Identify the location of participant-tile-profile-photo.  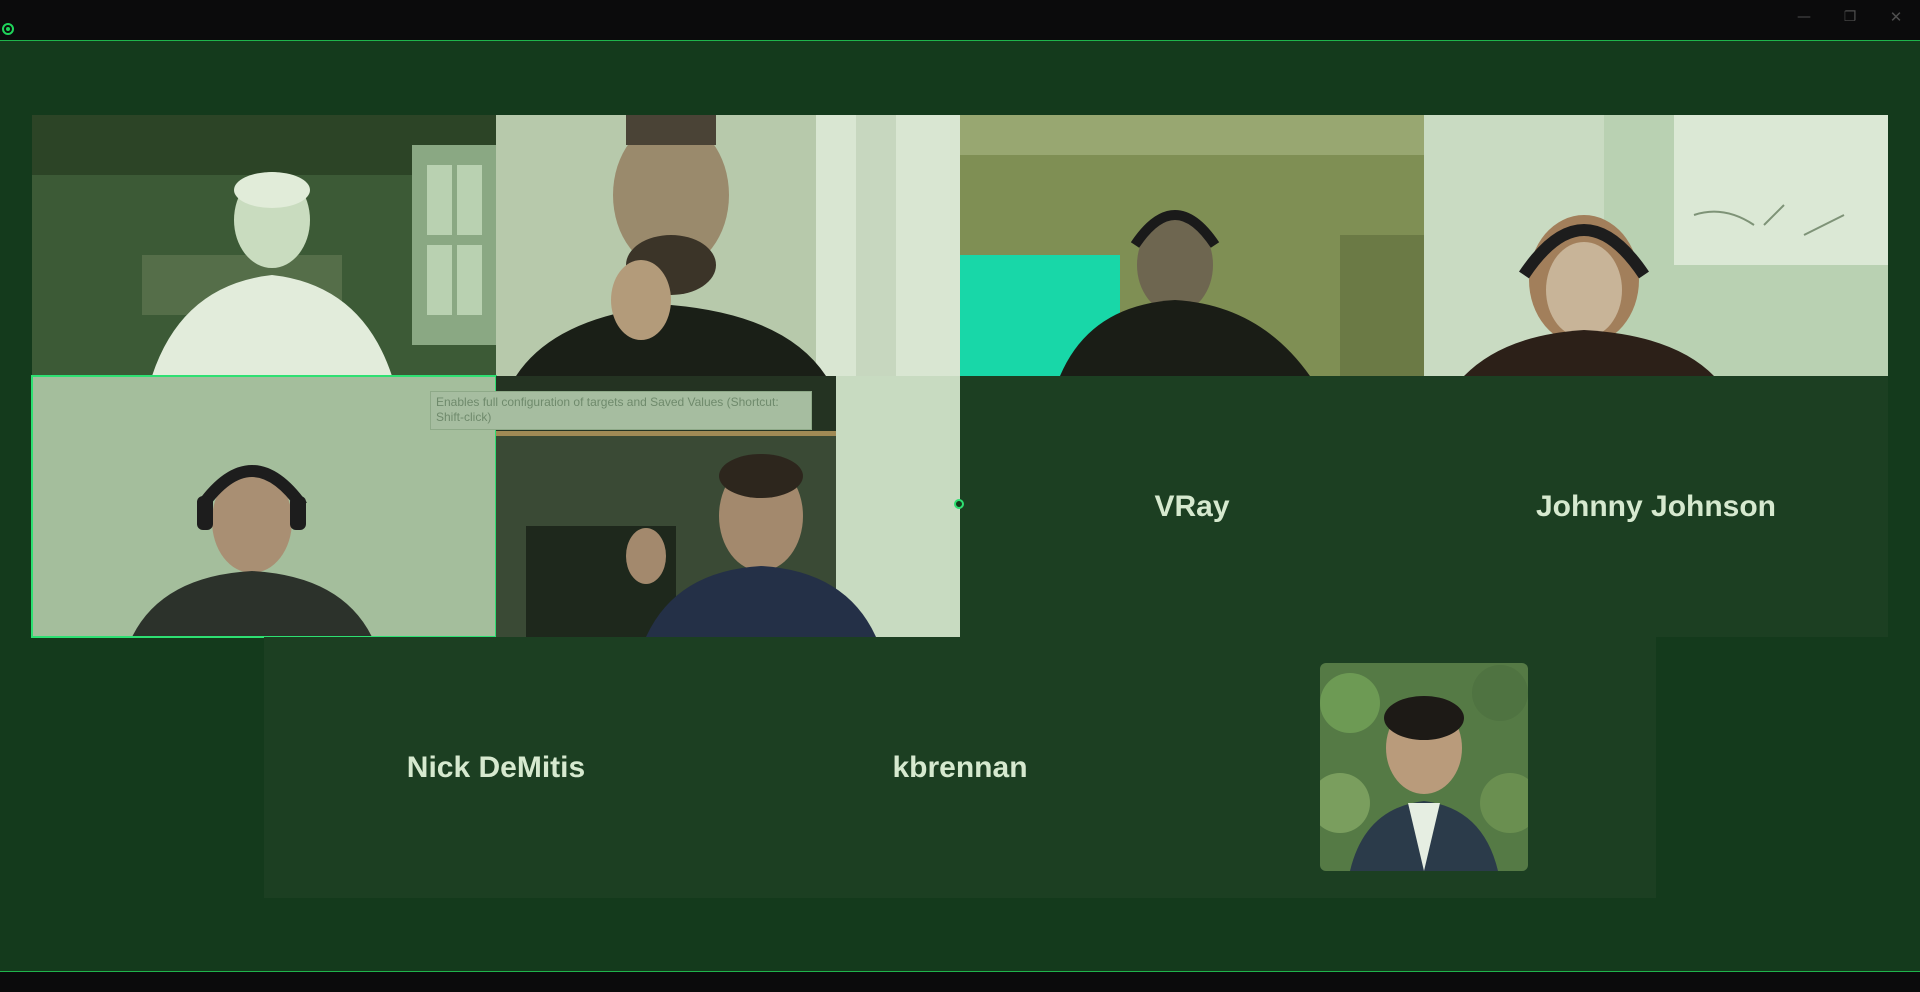
(1424, 767).